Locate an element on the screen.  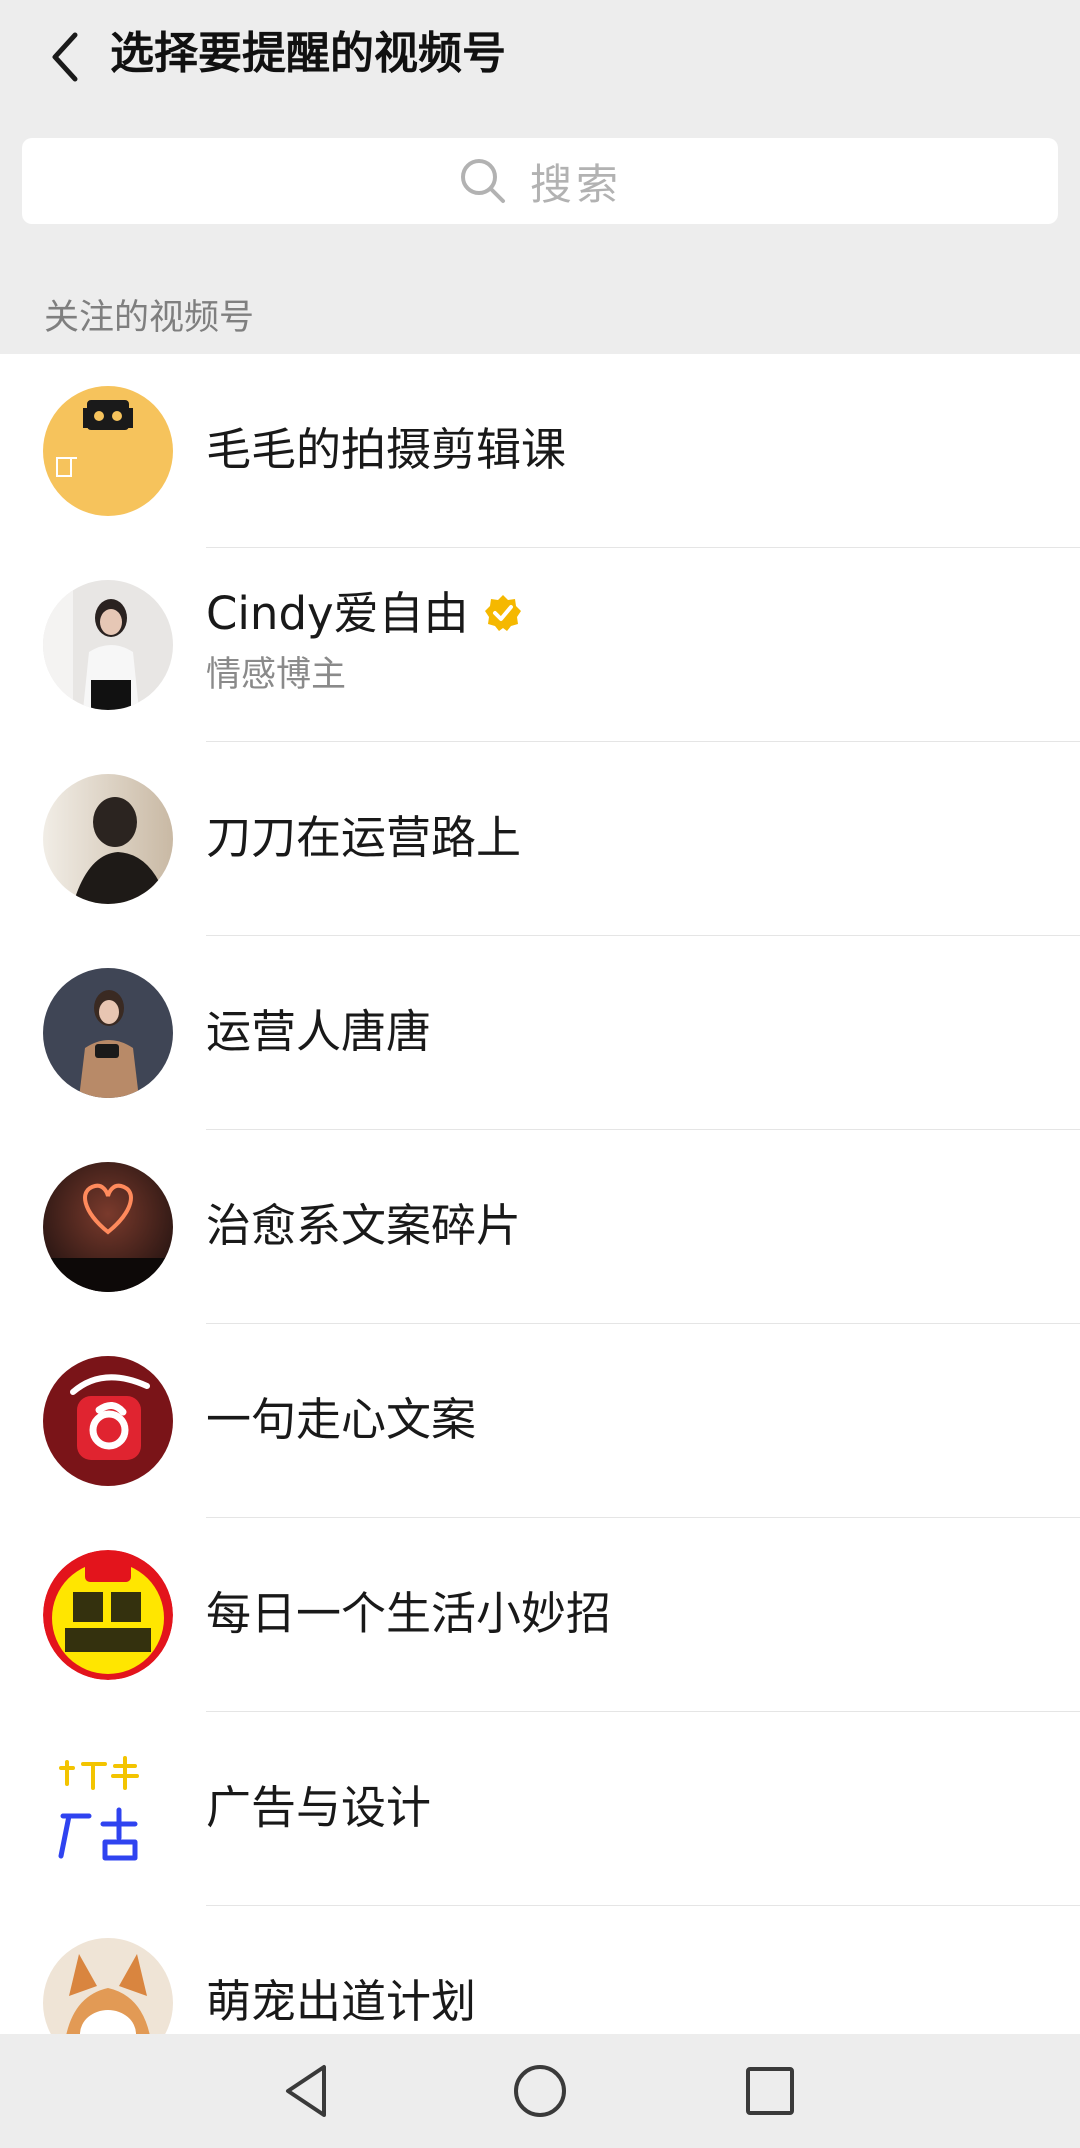
list-item: 广告与设计 is located at coordinates (540, 1809).